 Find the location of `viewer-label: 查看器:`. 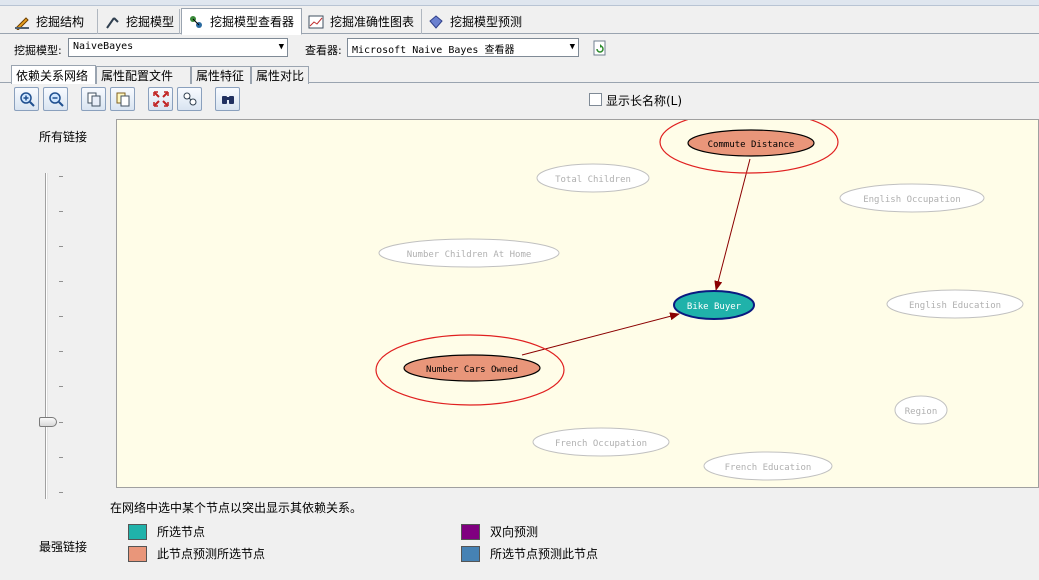

viewer-label: 查看器: is located at coordinates (323, 50).